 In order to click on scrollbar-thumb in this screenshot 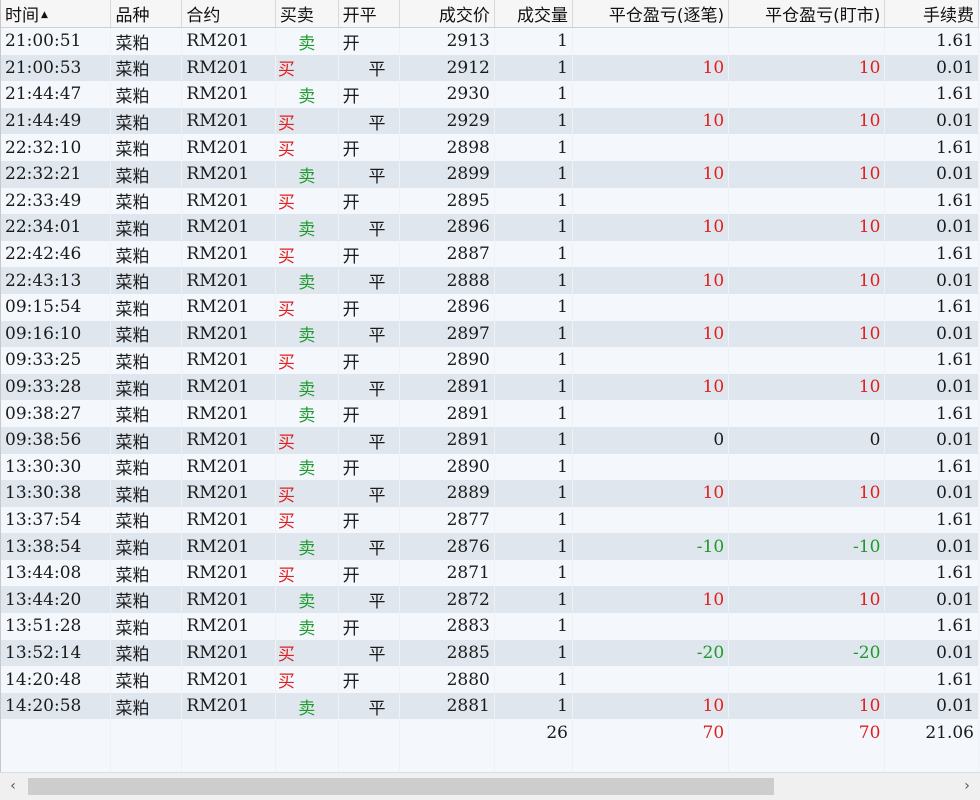, I will do `click(401, 786)`.